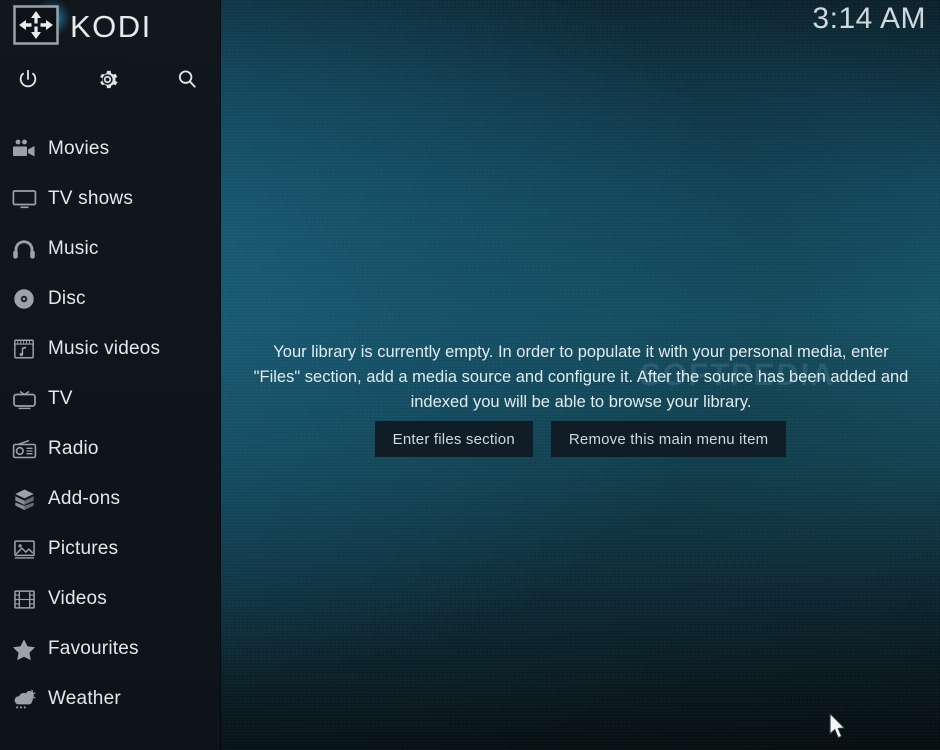 This screenshot has width=940, height=750. What do you see at coordinates (24, 549) in the screenshot?
I see `picture-icon` at bounding box center [24, 549].